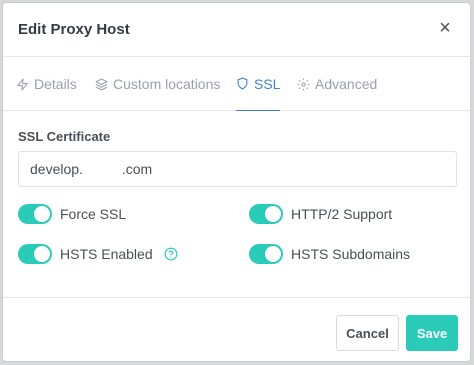  I want to click on tab-advanced-label: Advanced, so click(346, 84).